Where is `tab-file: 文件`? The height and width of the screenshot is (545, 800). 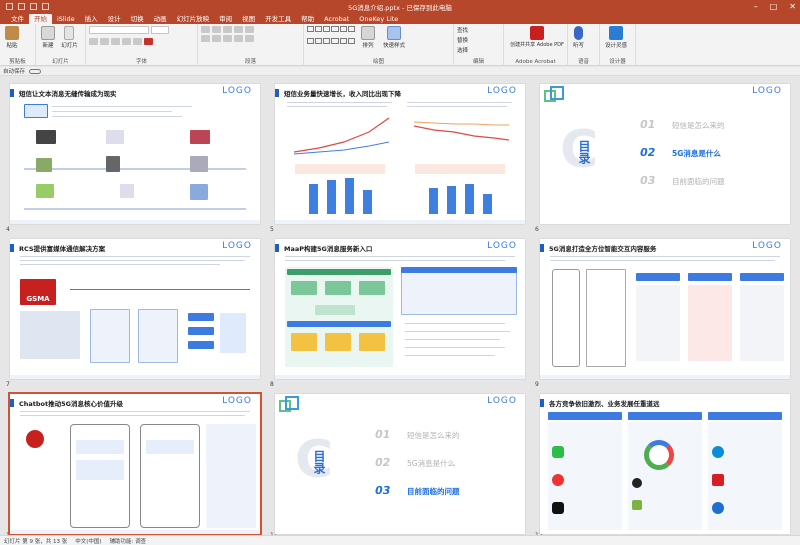
tab-file: 文件 is located at coordinates (17, 19).